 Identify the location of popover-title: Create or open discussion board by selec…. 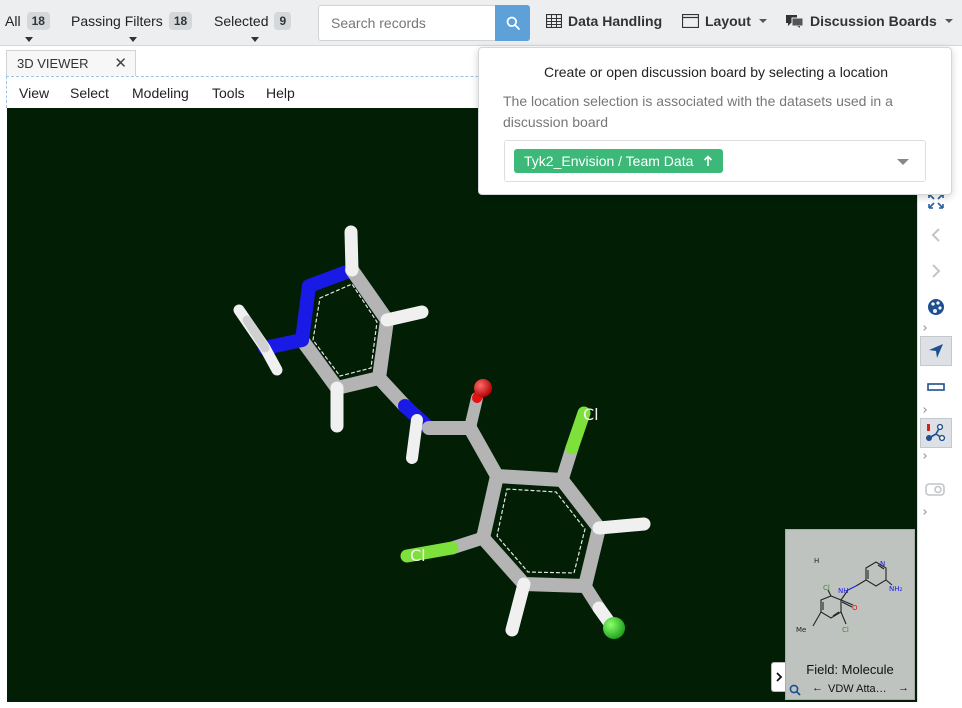
(716, 72).